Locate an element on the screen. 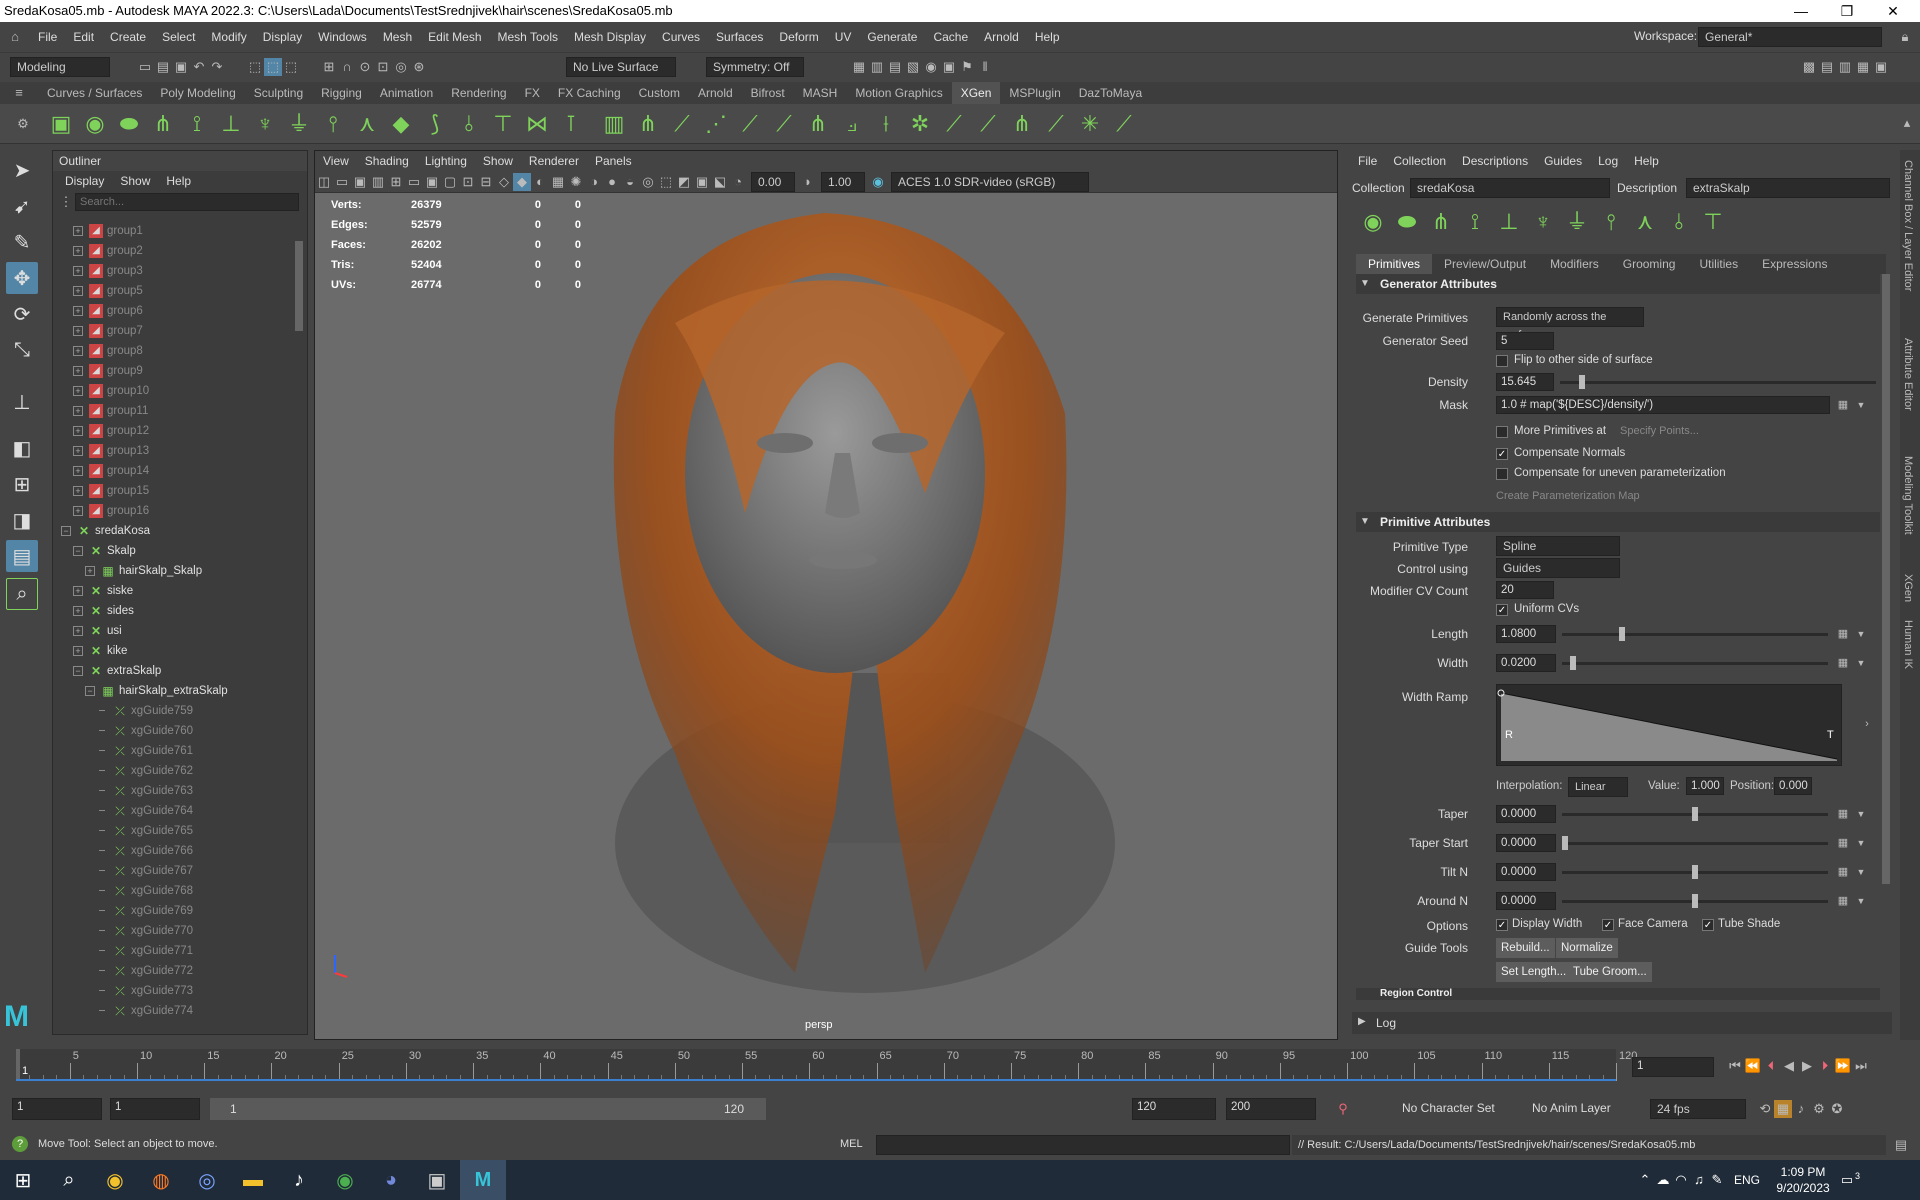 The height and width of the screenshot is (1200, 1920). side-tab-attribute-editor: Attribute Editor is located at coordinates (1908, 374).